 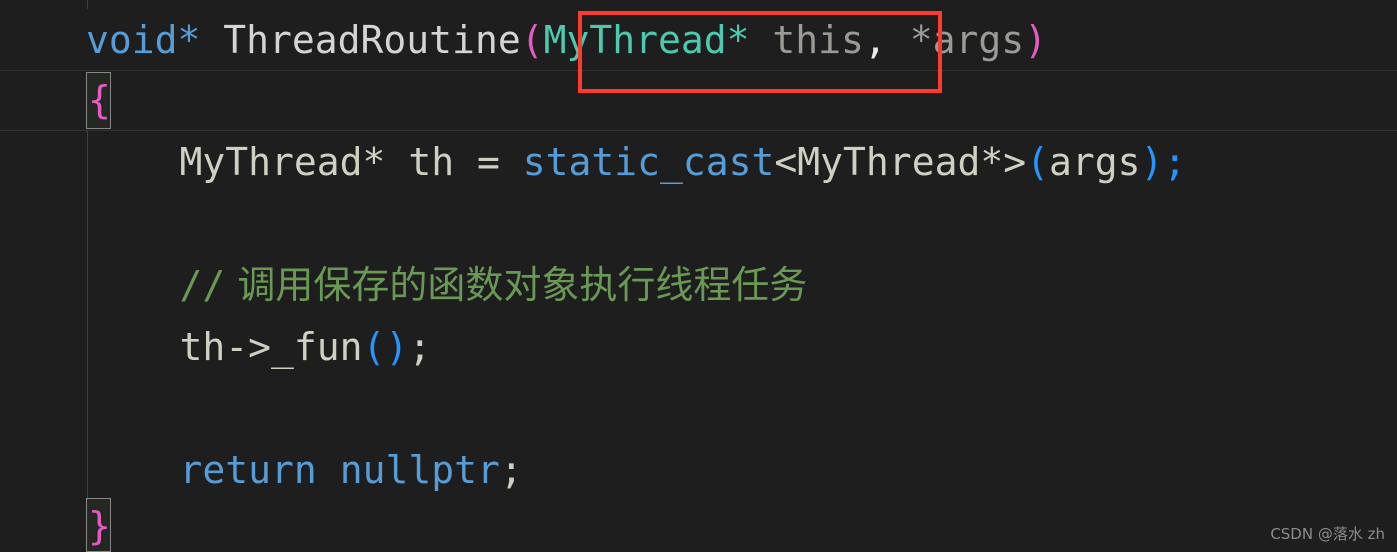 What do you see at coordinates (271, 347) in the screenshot?
I see `token-call-expr: th->_fun` at bounding box center [271, 347].